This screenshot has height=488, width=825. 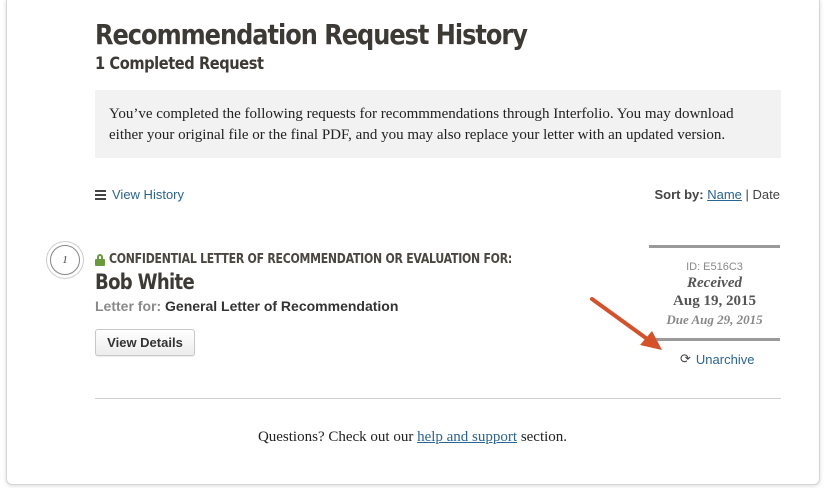 I want to click on sort-controls: Sort by: Name | Date, so click(x=717, y=194).